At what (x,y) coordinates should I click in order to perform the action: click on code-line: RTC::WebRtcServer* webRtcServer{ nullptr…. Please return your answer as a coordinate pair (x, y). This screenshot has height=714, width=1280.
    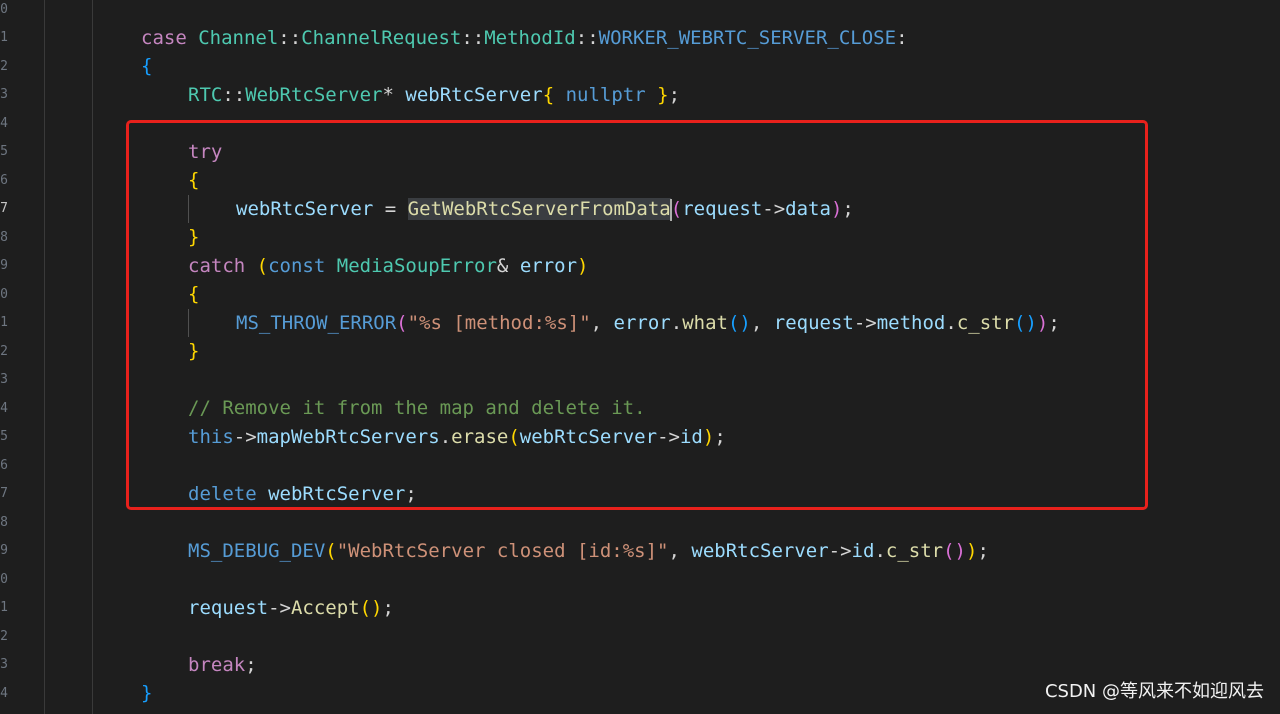
    Looking at the image, I should click on (434, 95).